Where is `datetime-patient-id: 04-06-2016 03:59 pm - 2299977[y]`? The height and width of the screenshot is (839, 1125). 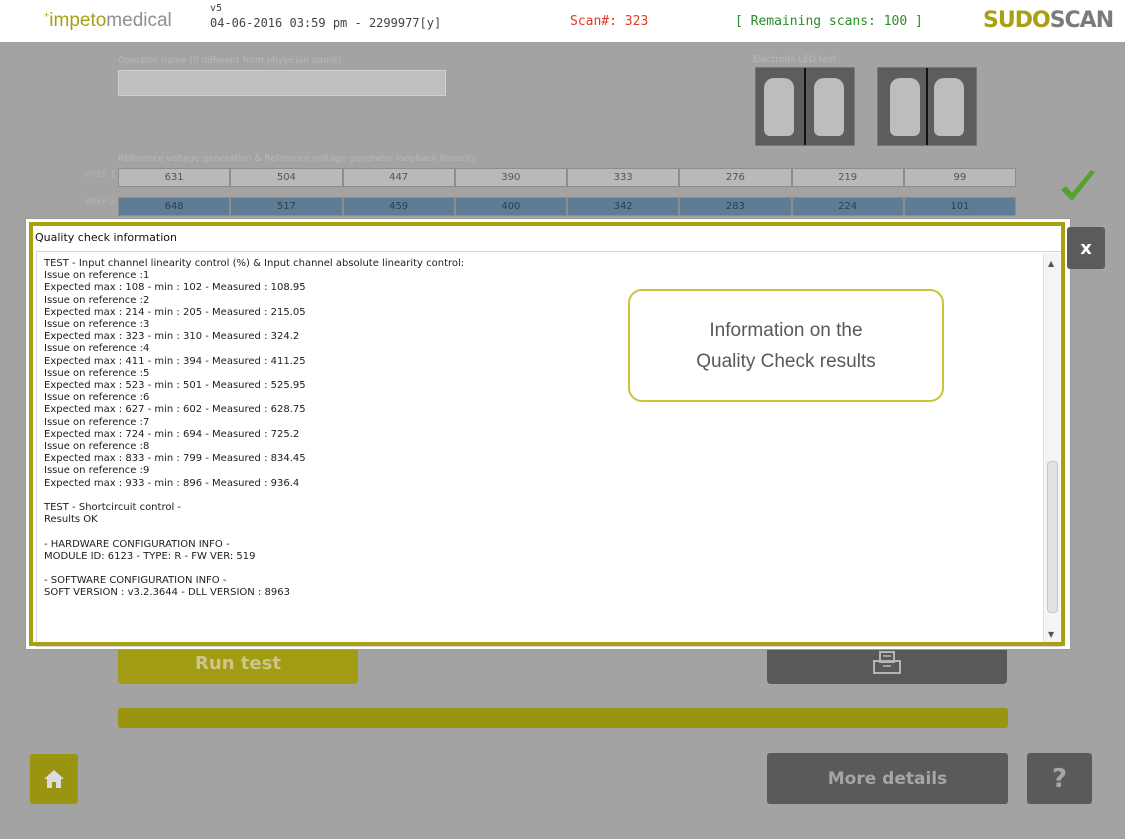
datetime-patient-id: 04-06-2016 03:59 pm - 2299977[y] is located at coordinates (326, 23).